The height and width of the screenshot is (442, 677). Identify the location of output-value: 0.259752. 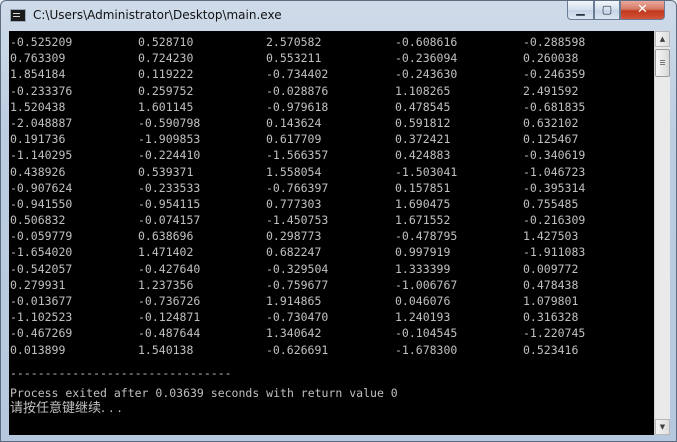
(166, 90).